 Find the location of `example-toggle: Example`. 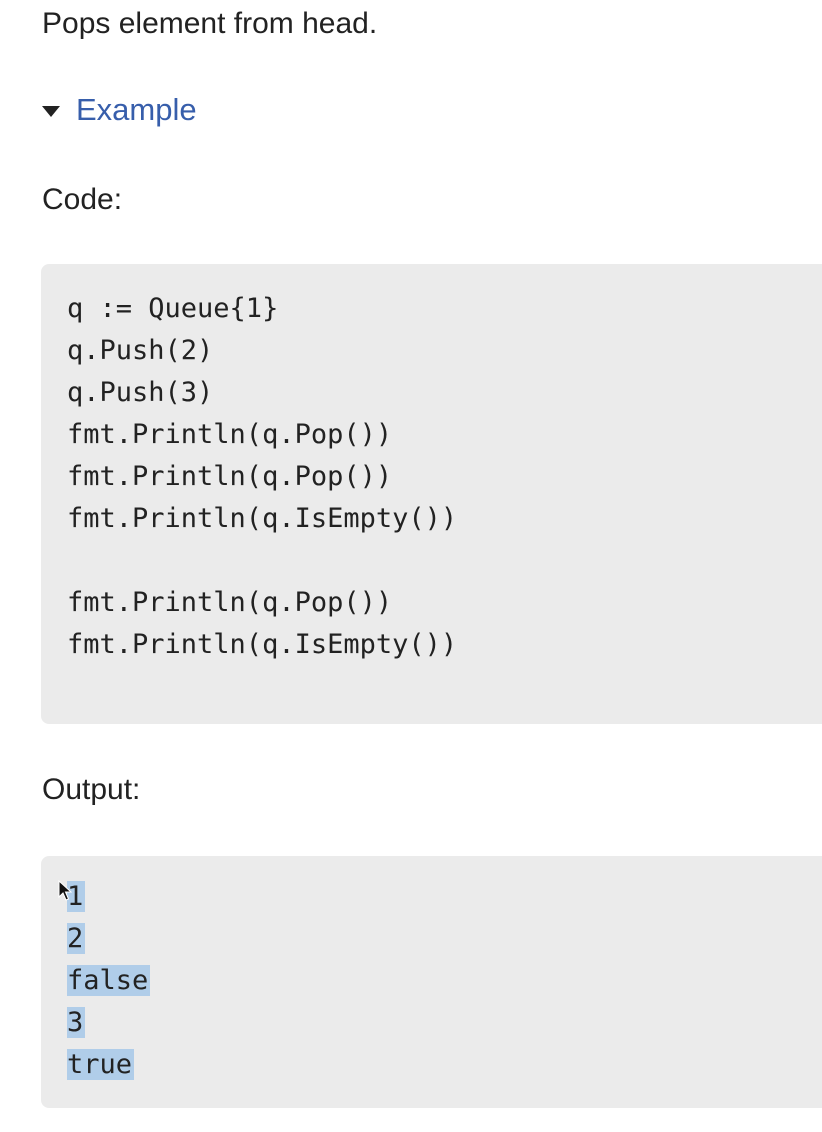

example-toggle: Example is located at coordinates (119, 110).